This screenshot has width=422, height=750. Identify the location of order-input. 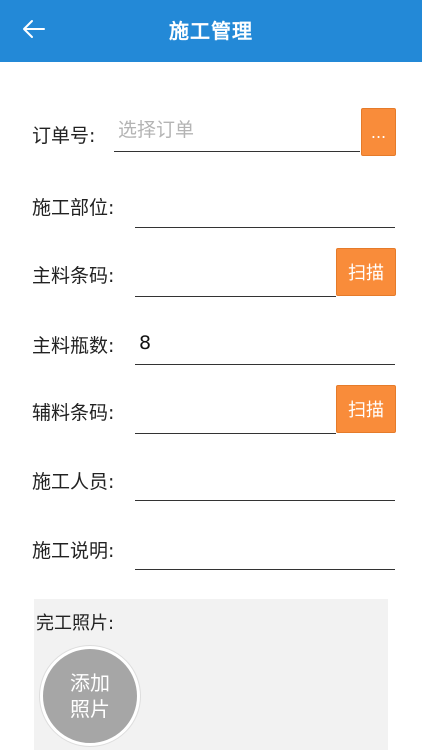
(237, 130).